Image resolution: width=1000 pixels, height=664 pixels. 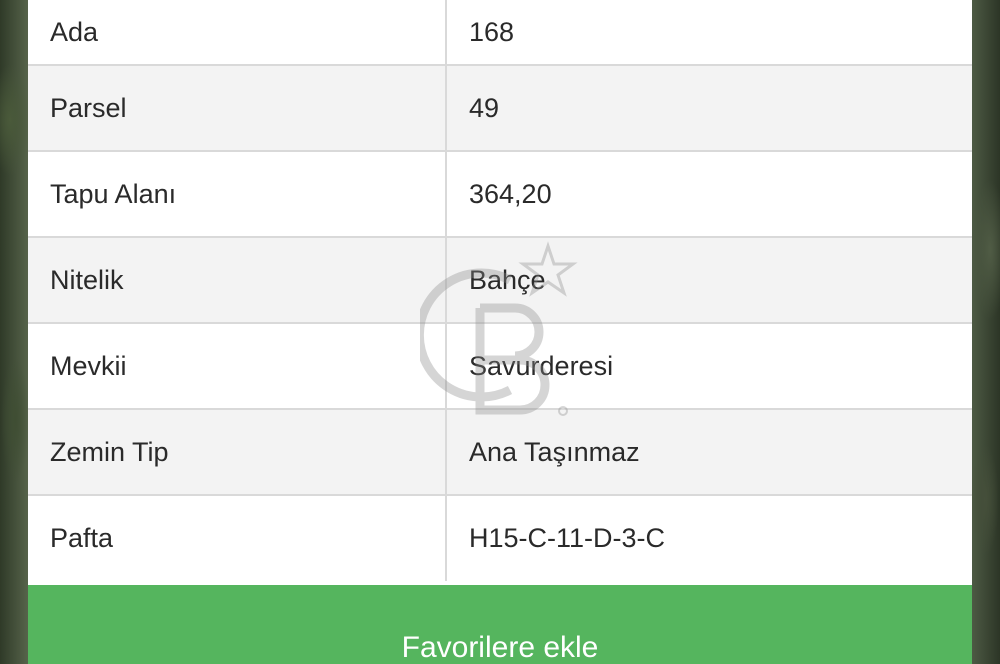 What do you see at coordinates (709, 280) in the screenshot?
I see `row-value: Bahçe` at bounding box center [709, 280].